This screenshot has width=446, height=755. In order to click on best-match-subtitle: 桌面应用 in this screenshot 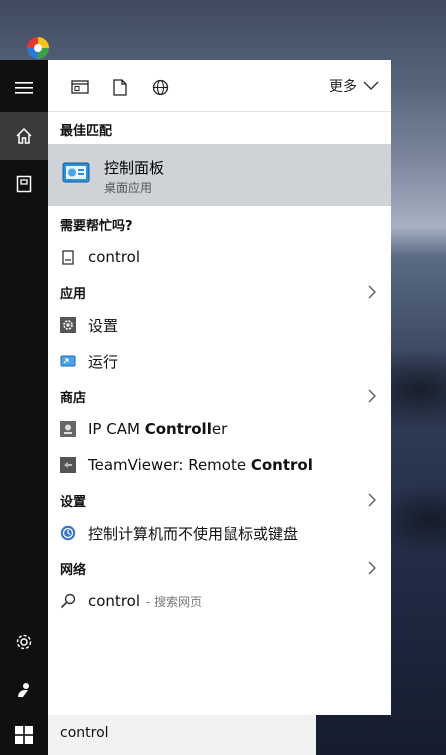, I will do `click(128, 188)`.